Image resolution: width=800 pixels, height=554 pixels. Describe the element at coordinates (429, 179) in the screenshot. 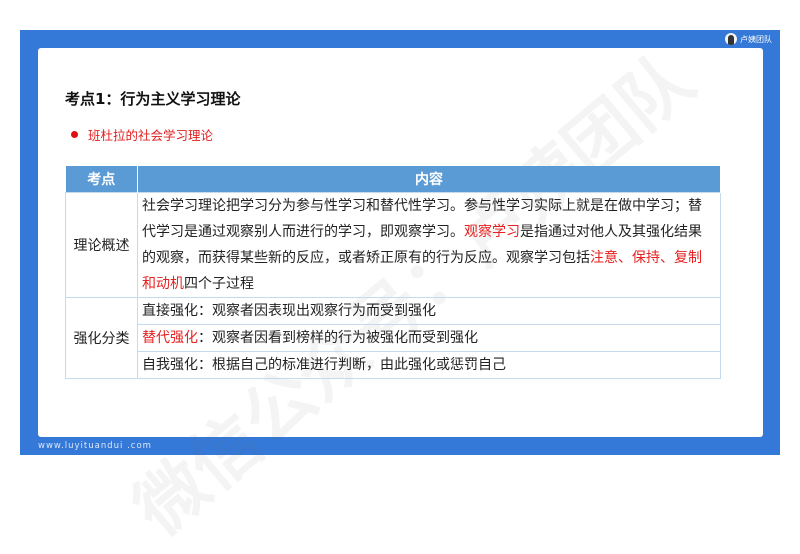

I see `header-content: 内容` at that location.